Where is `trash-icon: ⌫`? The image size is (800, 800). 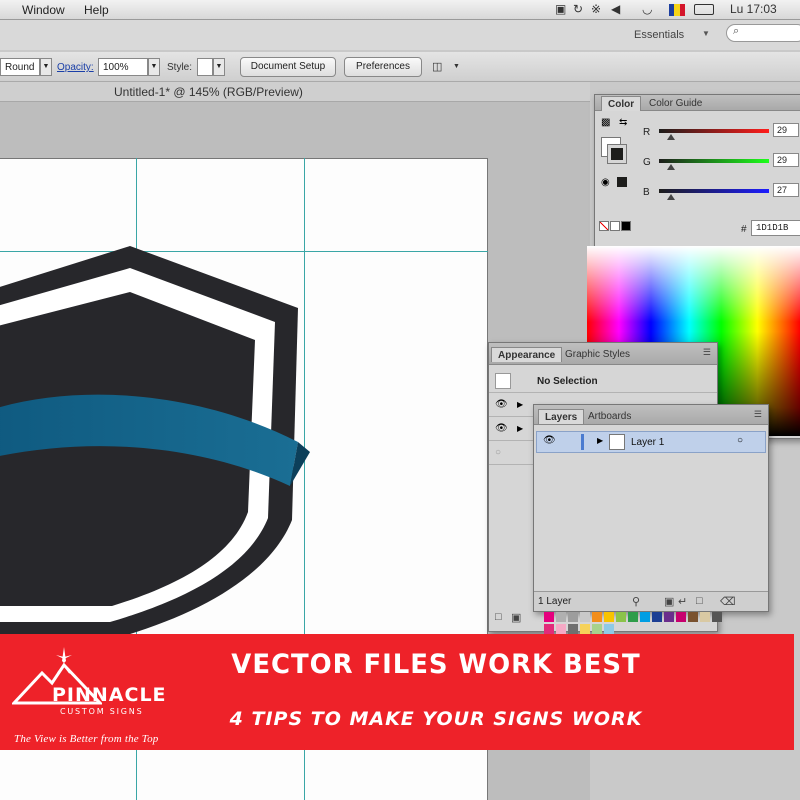 trash-icon: ⌫ is located at coordinates (728, 601).